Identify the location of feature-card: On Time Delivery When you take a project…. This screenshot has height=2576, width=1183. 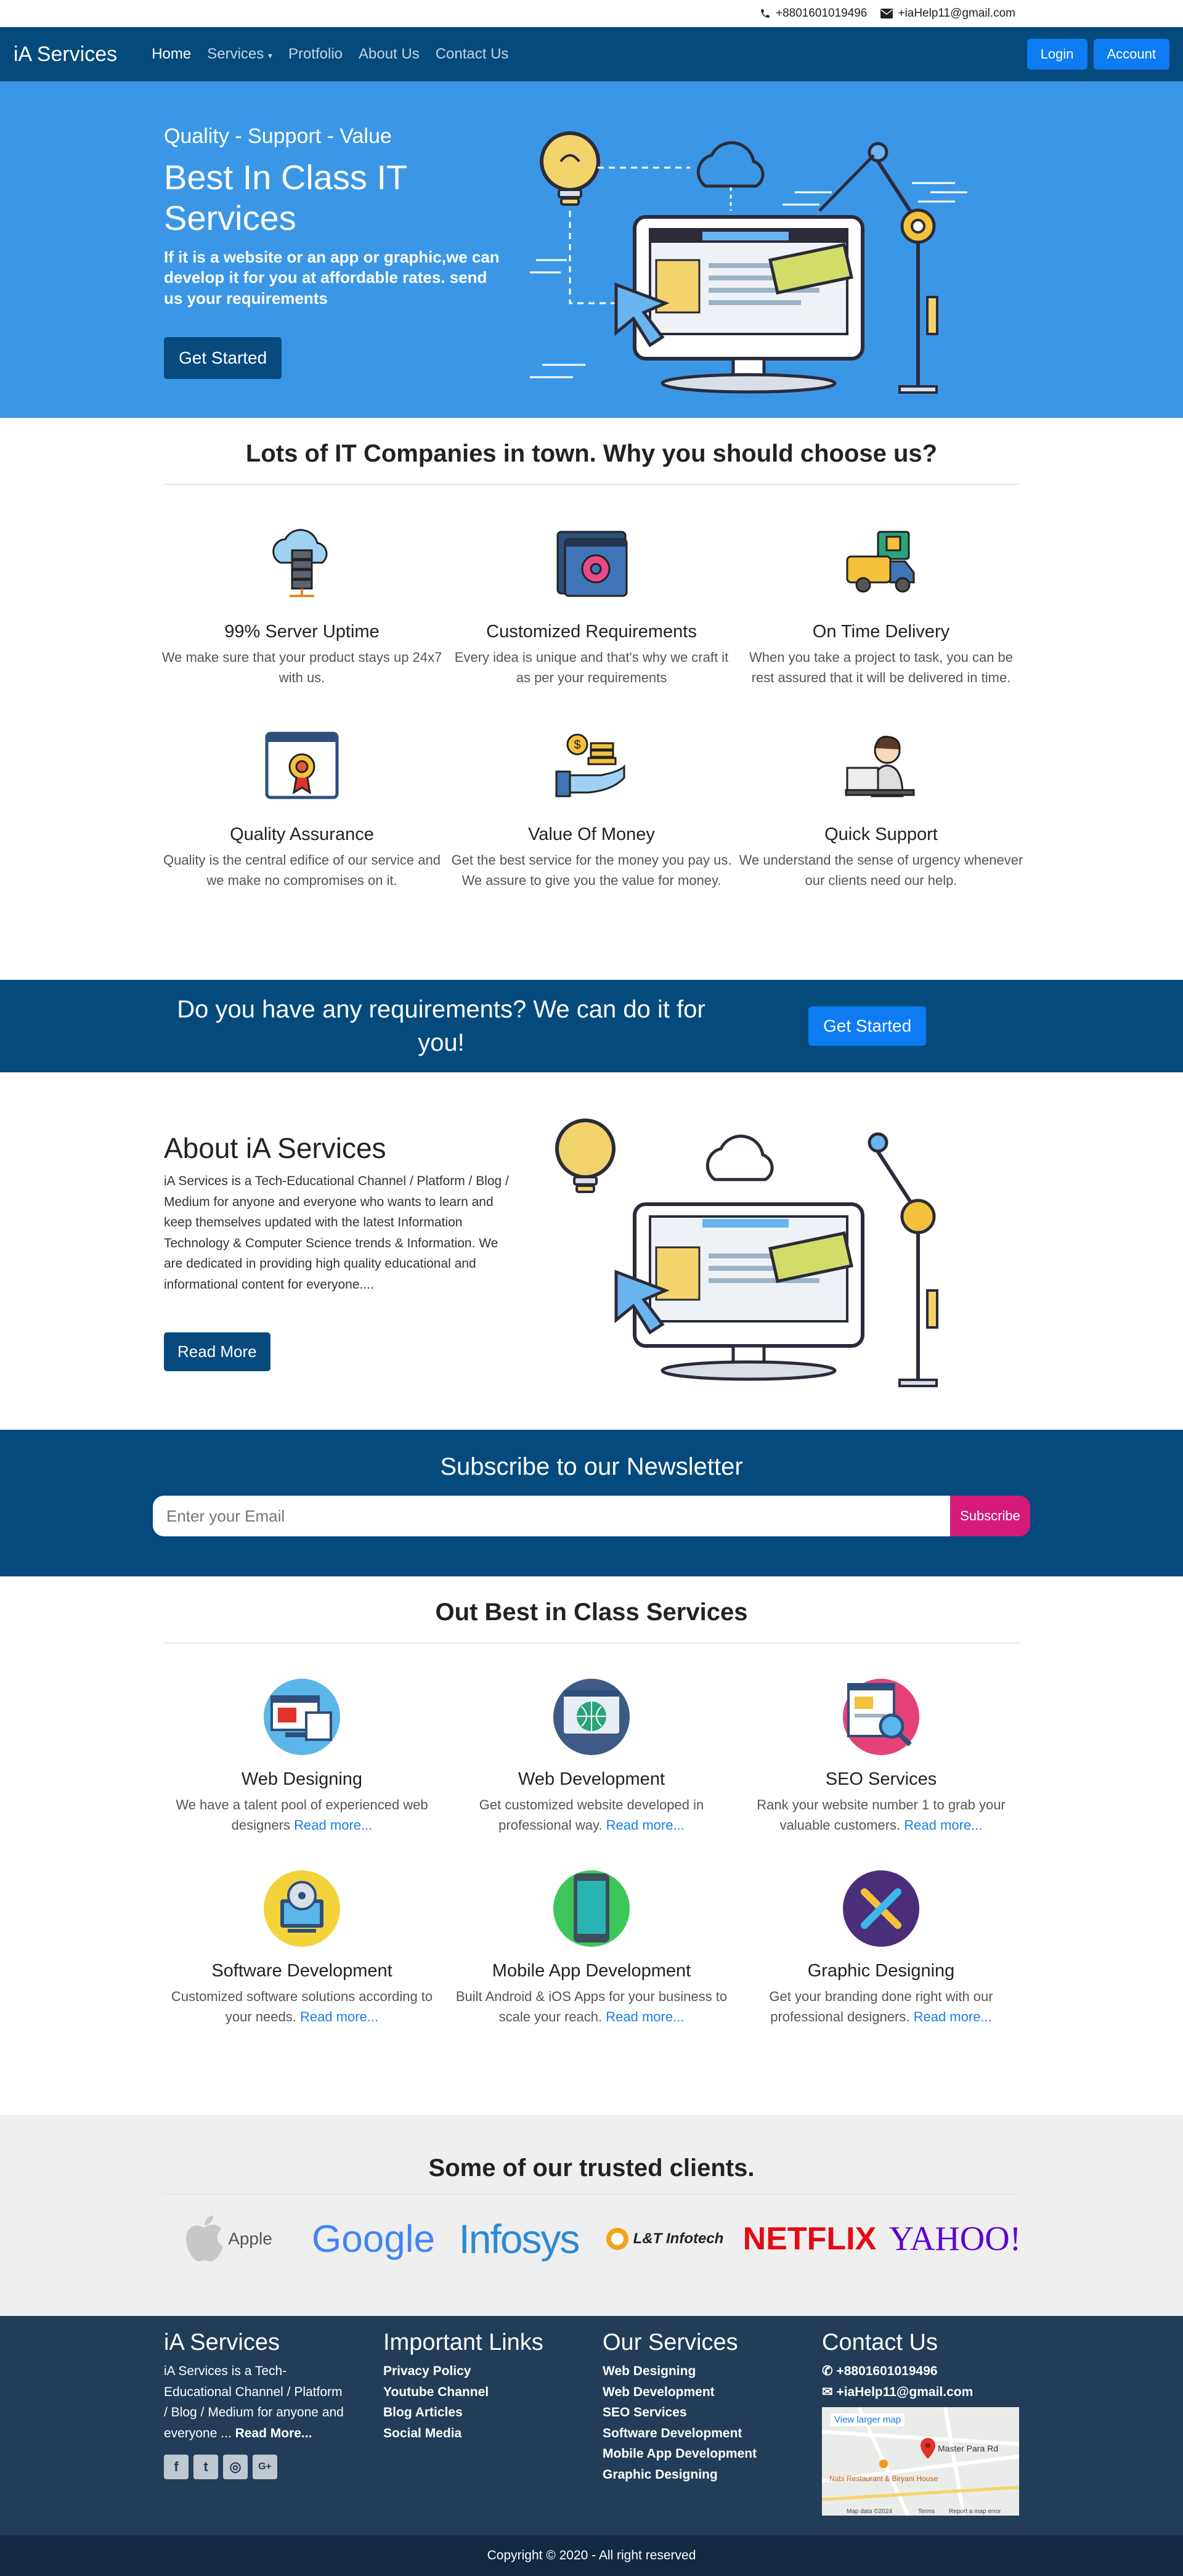
(881, 586).